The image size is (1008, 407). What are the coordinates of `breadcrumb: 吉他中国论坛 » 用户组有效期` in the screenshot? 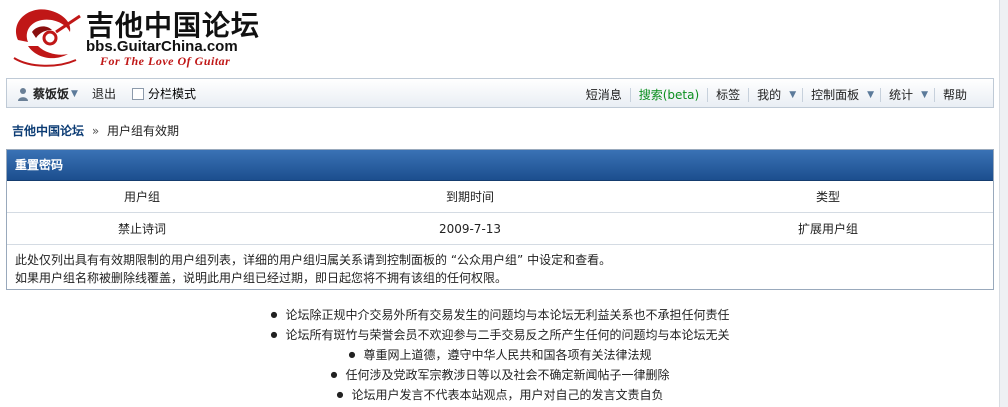 It's located at (95, 130).